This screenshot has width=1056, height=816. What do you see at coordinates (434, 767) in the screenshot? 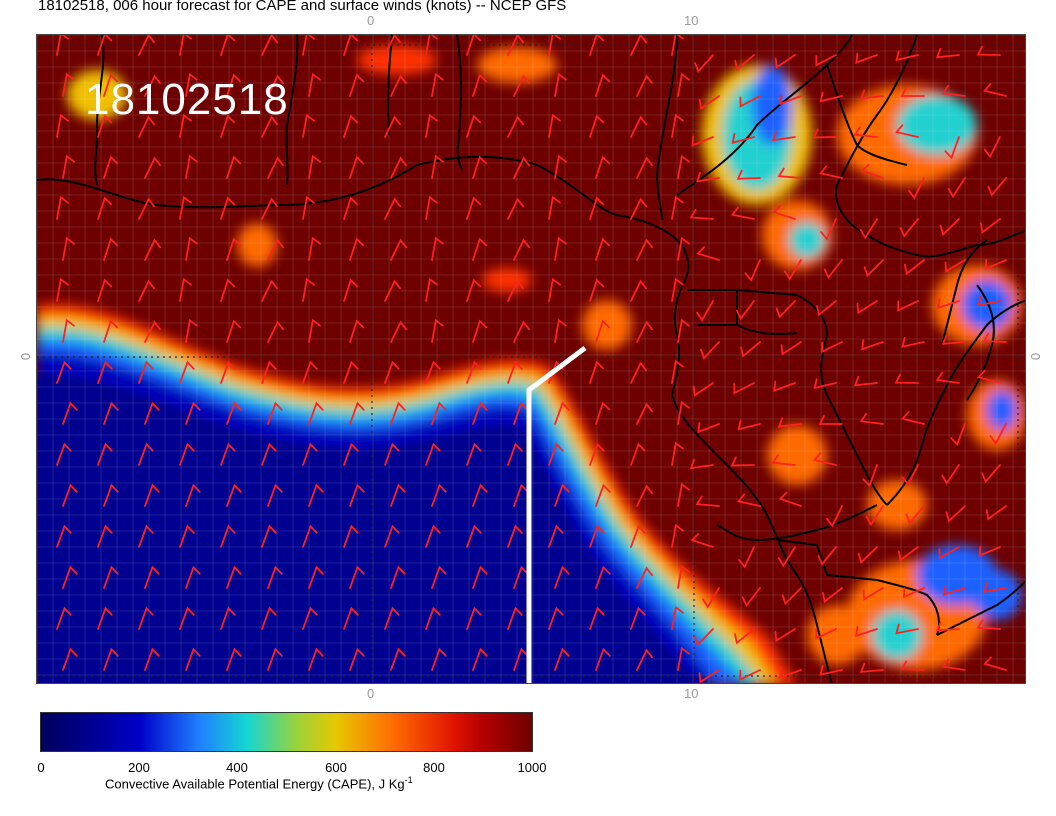
I see `colorbar-tick: 800` at bounding box center [434, 767].